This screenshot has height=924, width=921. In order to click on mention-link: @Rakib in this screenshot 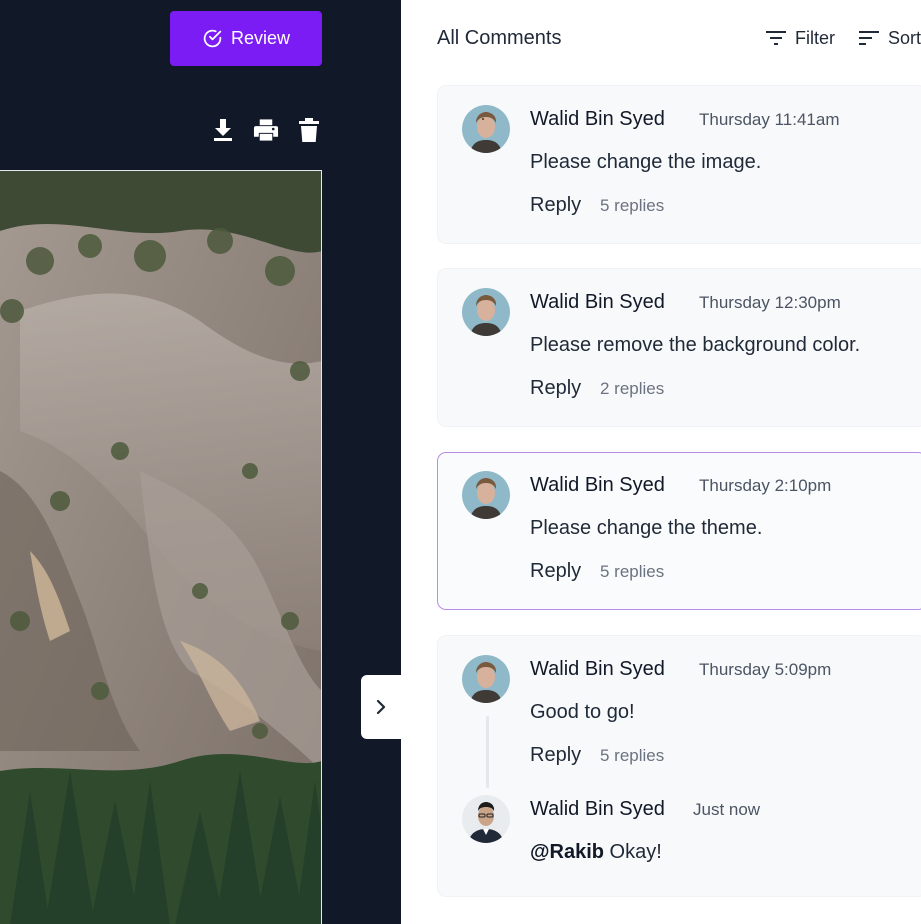, I will do `click(567, 852)`.